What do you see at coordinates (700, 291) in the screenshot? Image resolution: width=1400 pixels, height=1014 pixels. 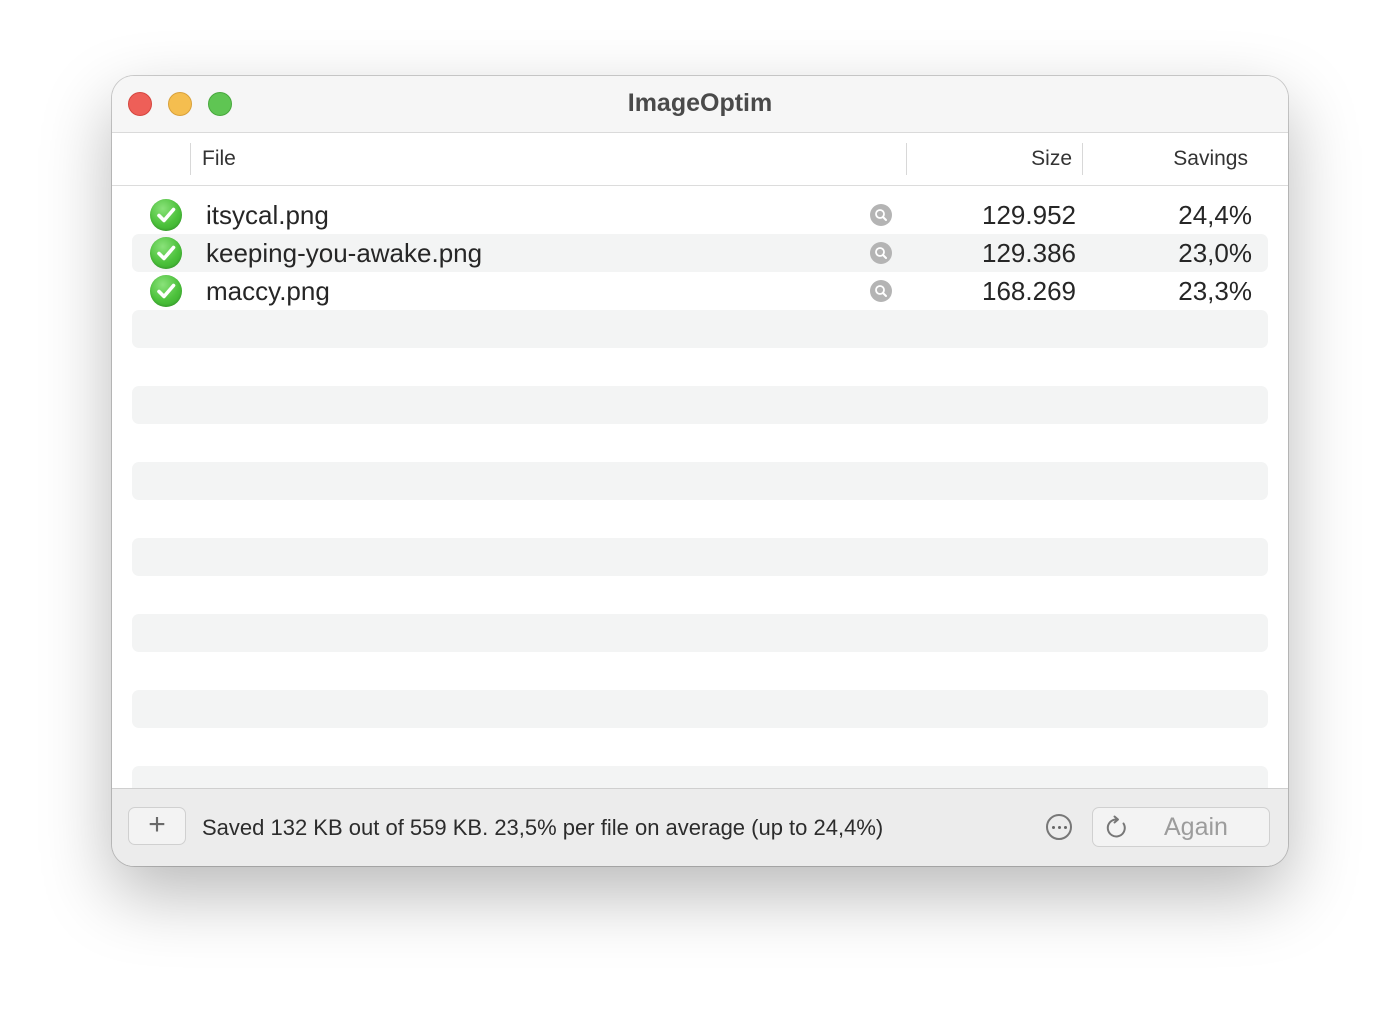 I see `table-row: maccy.png 168.269 23,3%` at bounding box center [700, 291].